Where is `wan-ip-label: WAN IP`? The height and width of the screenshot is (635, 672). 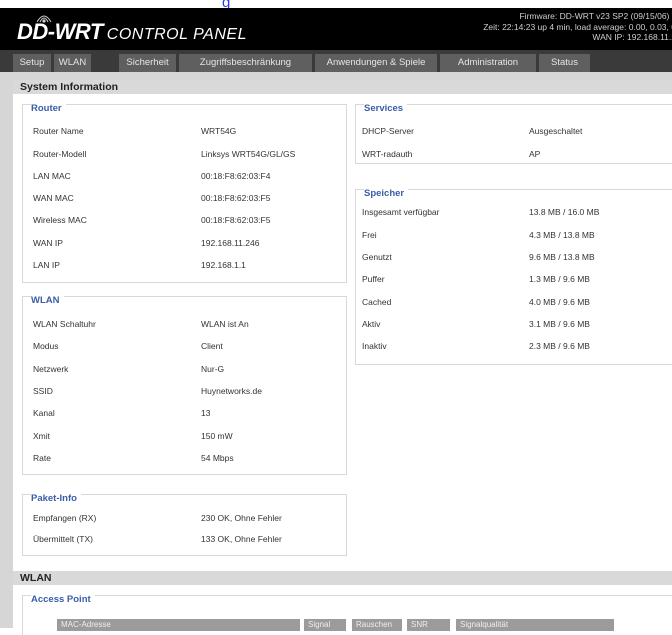 wan-ip-label: WAN IP is located at coordinates (48, 243).